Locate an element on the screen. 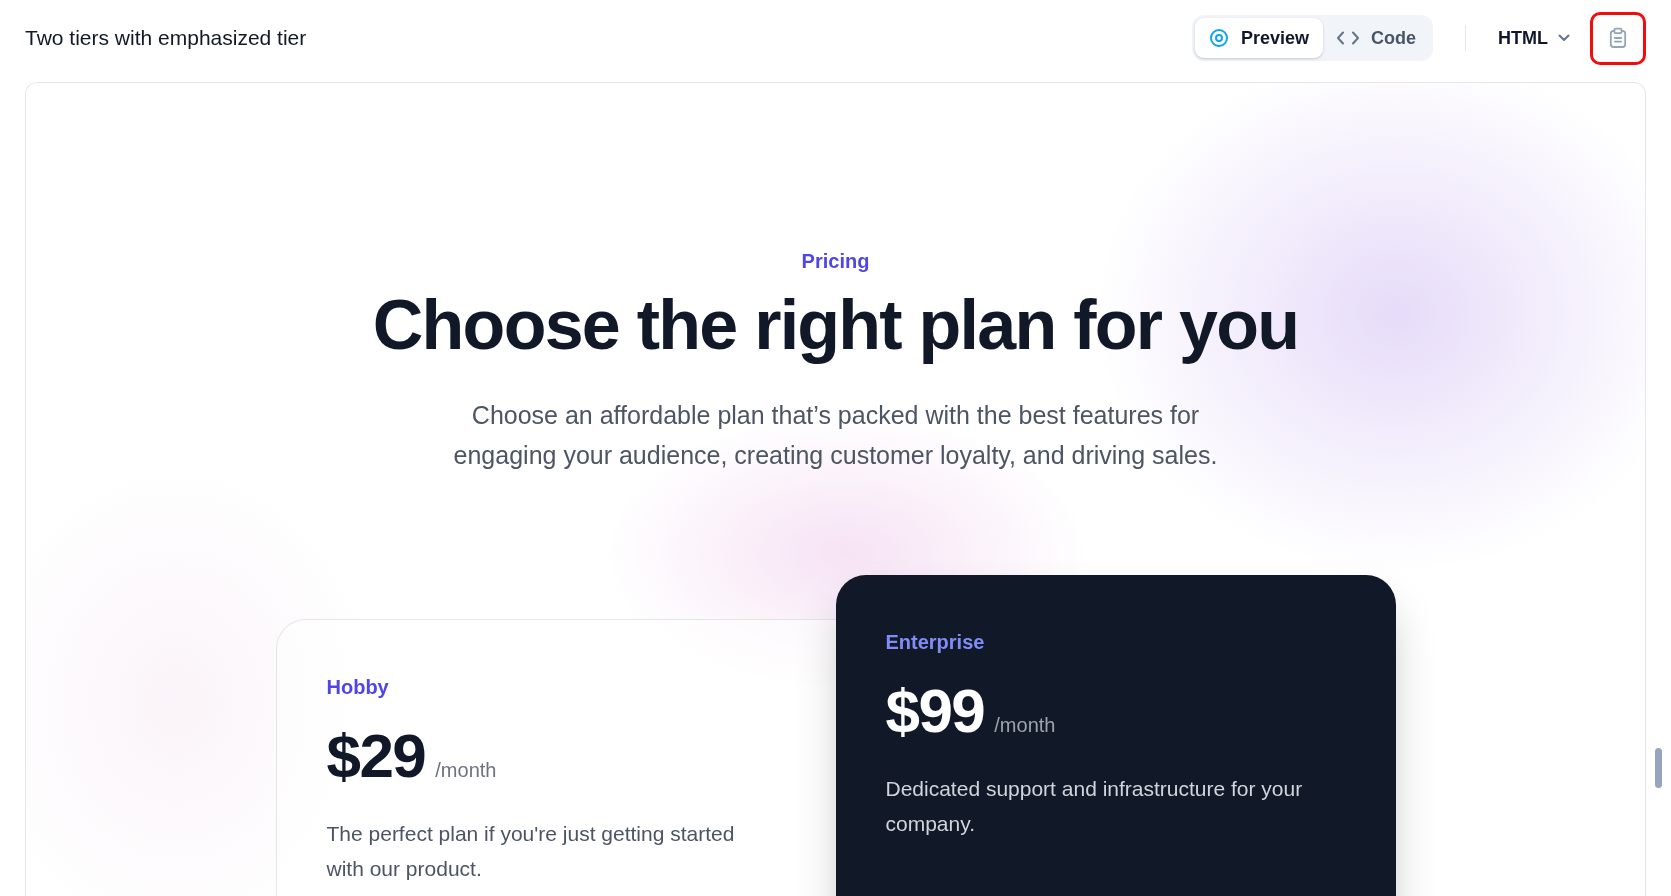  copy-button is located at coordinates (1618, 38).